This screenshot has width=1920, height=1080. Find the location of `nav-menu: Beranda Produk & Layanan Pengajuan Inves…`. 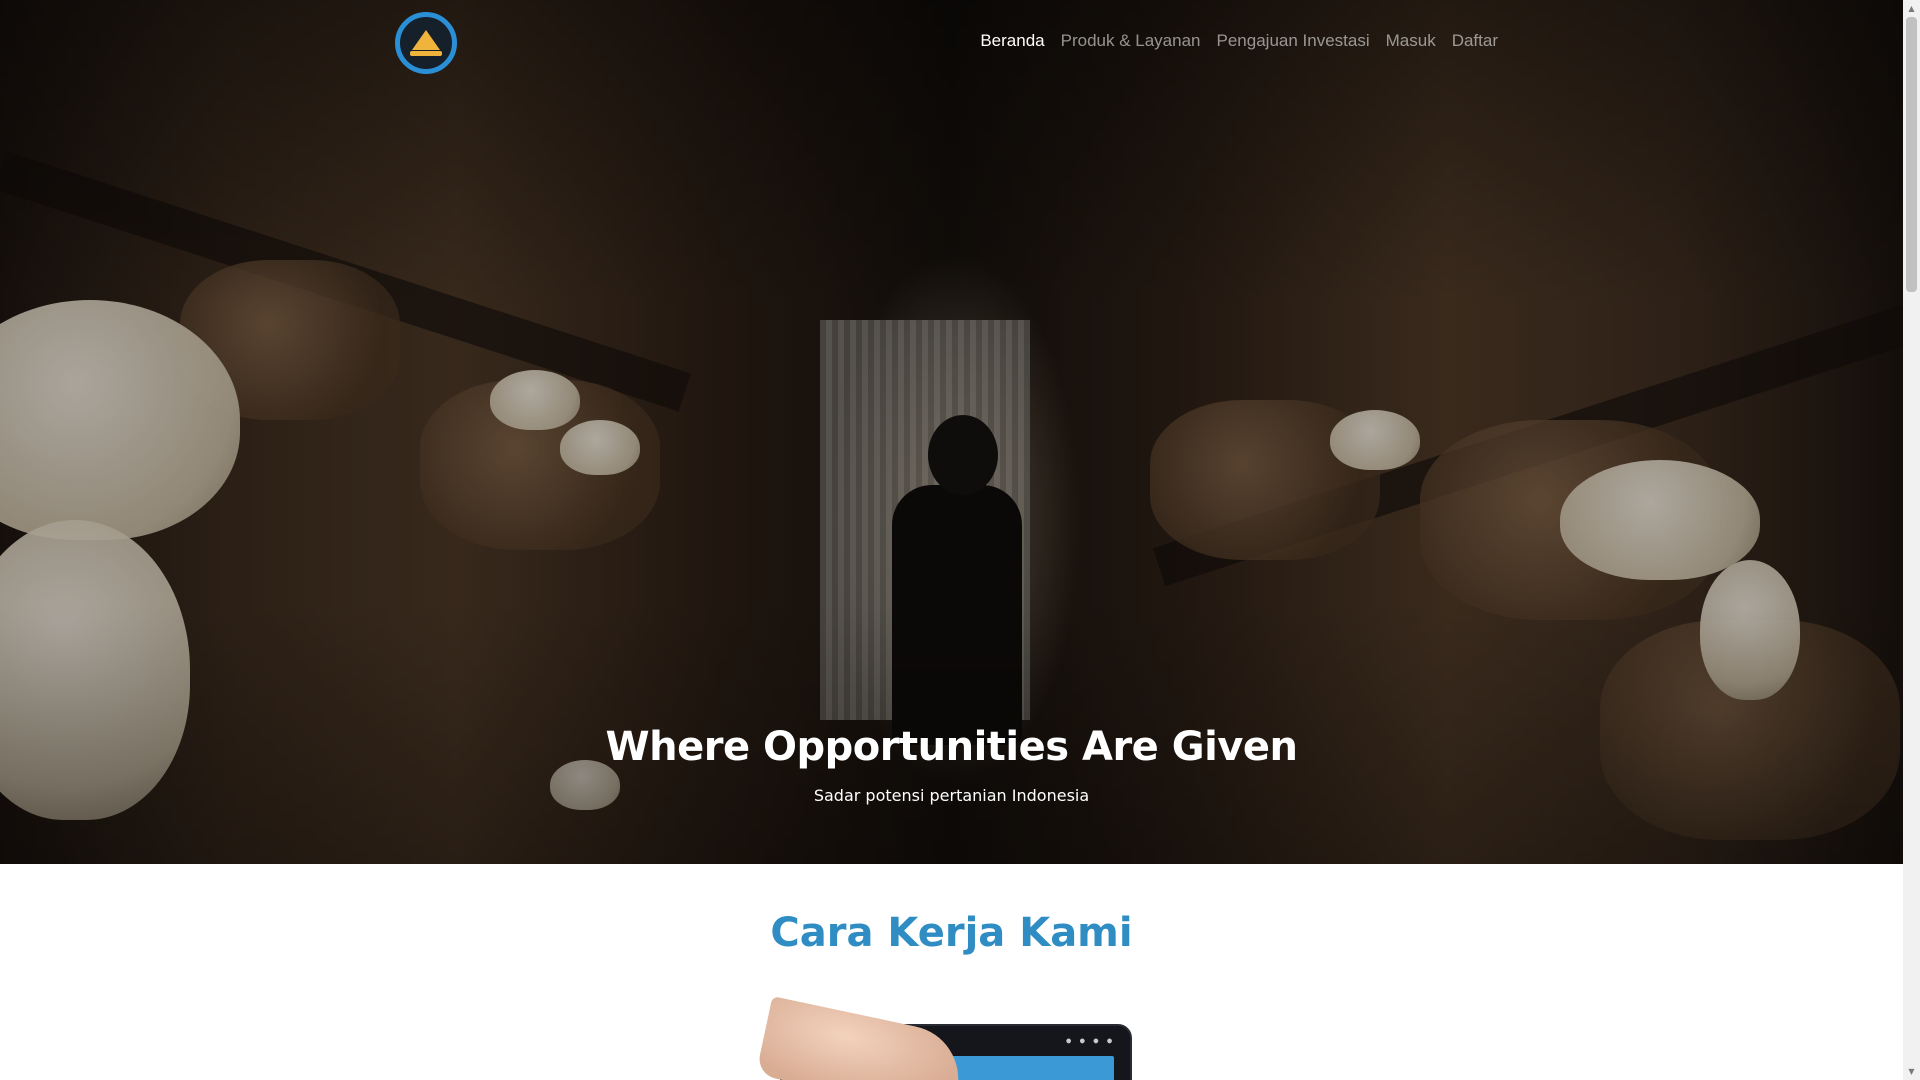

nav-menu: Beranda Produk & Layanan Pengajuan Inves… is located at coordinates (1239, 41).